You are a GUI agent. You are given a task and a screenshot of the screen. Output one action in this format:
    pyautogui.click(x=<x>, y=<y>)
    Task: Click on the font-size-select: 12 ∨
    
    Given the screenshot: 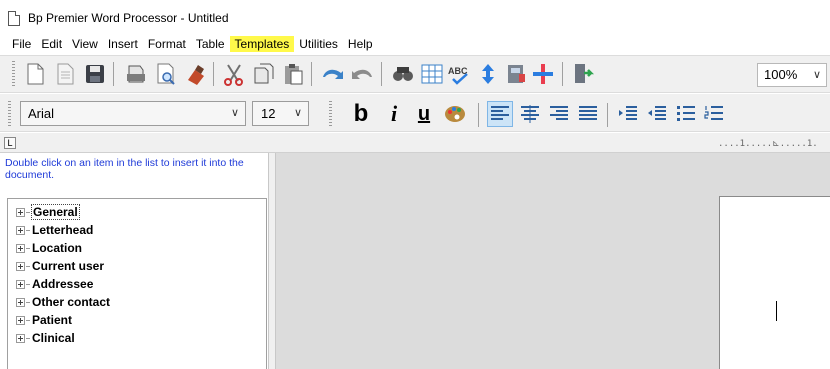 What is the action you would take?
    pyautogui.click(x=280, y=113)
    